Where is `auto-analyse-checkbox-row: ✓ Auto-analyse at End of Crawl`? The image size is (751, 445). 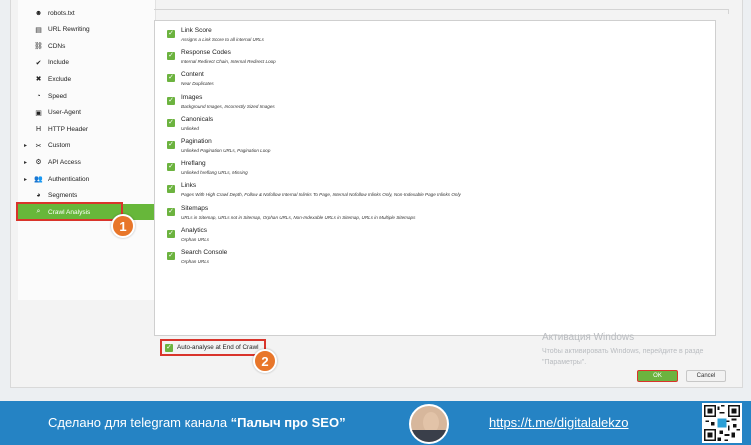 auto-analyse-checkbox-row: ✓ Auto-analyse at End of Crawl is located at coordinates (213, 347).